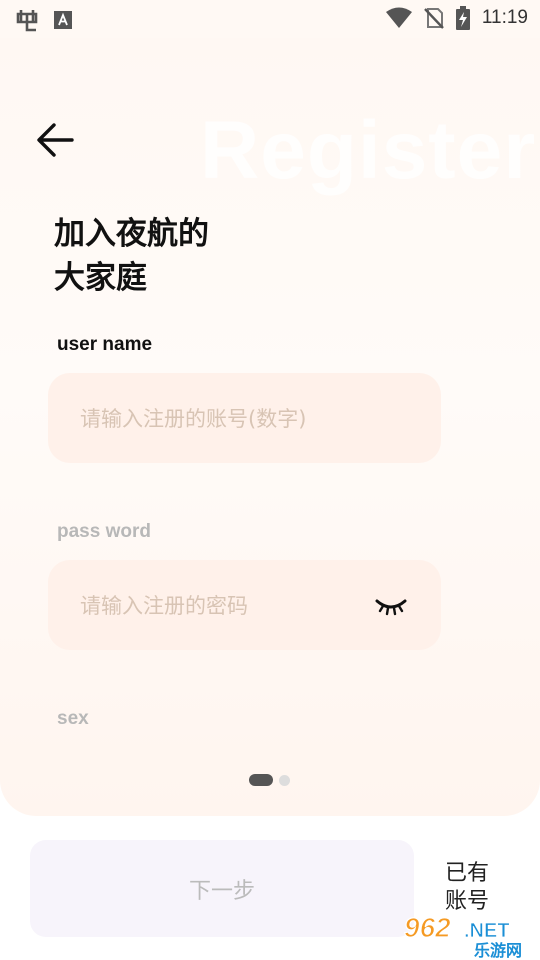 The image size is (540, 960). I want to click on password-placeholder: 请输入注册的密码, so click(164, 606).